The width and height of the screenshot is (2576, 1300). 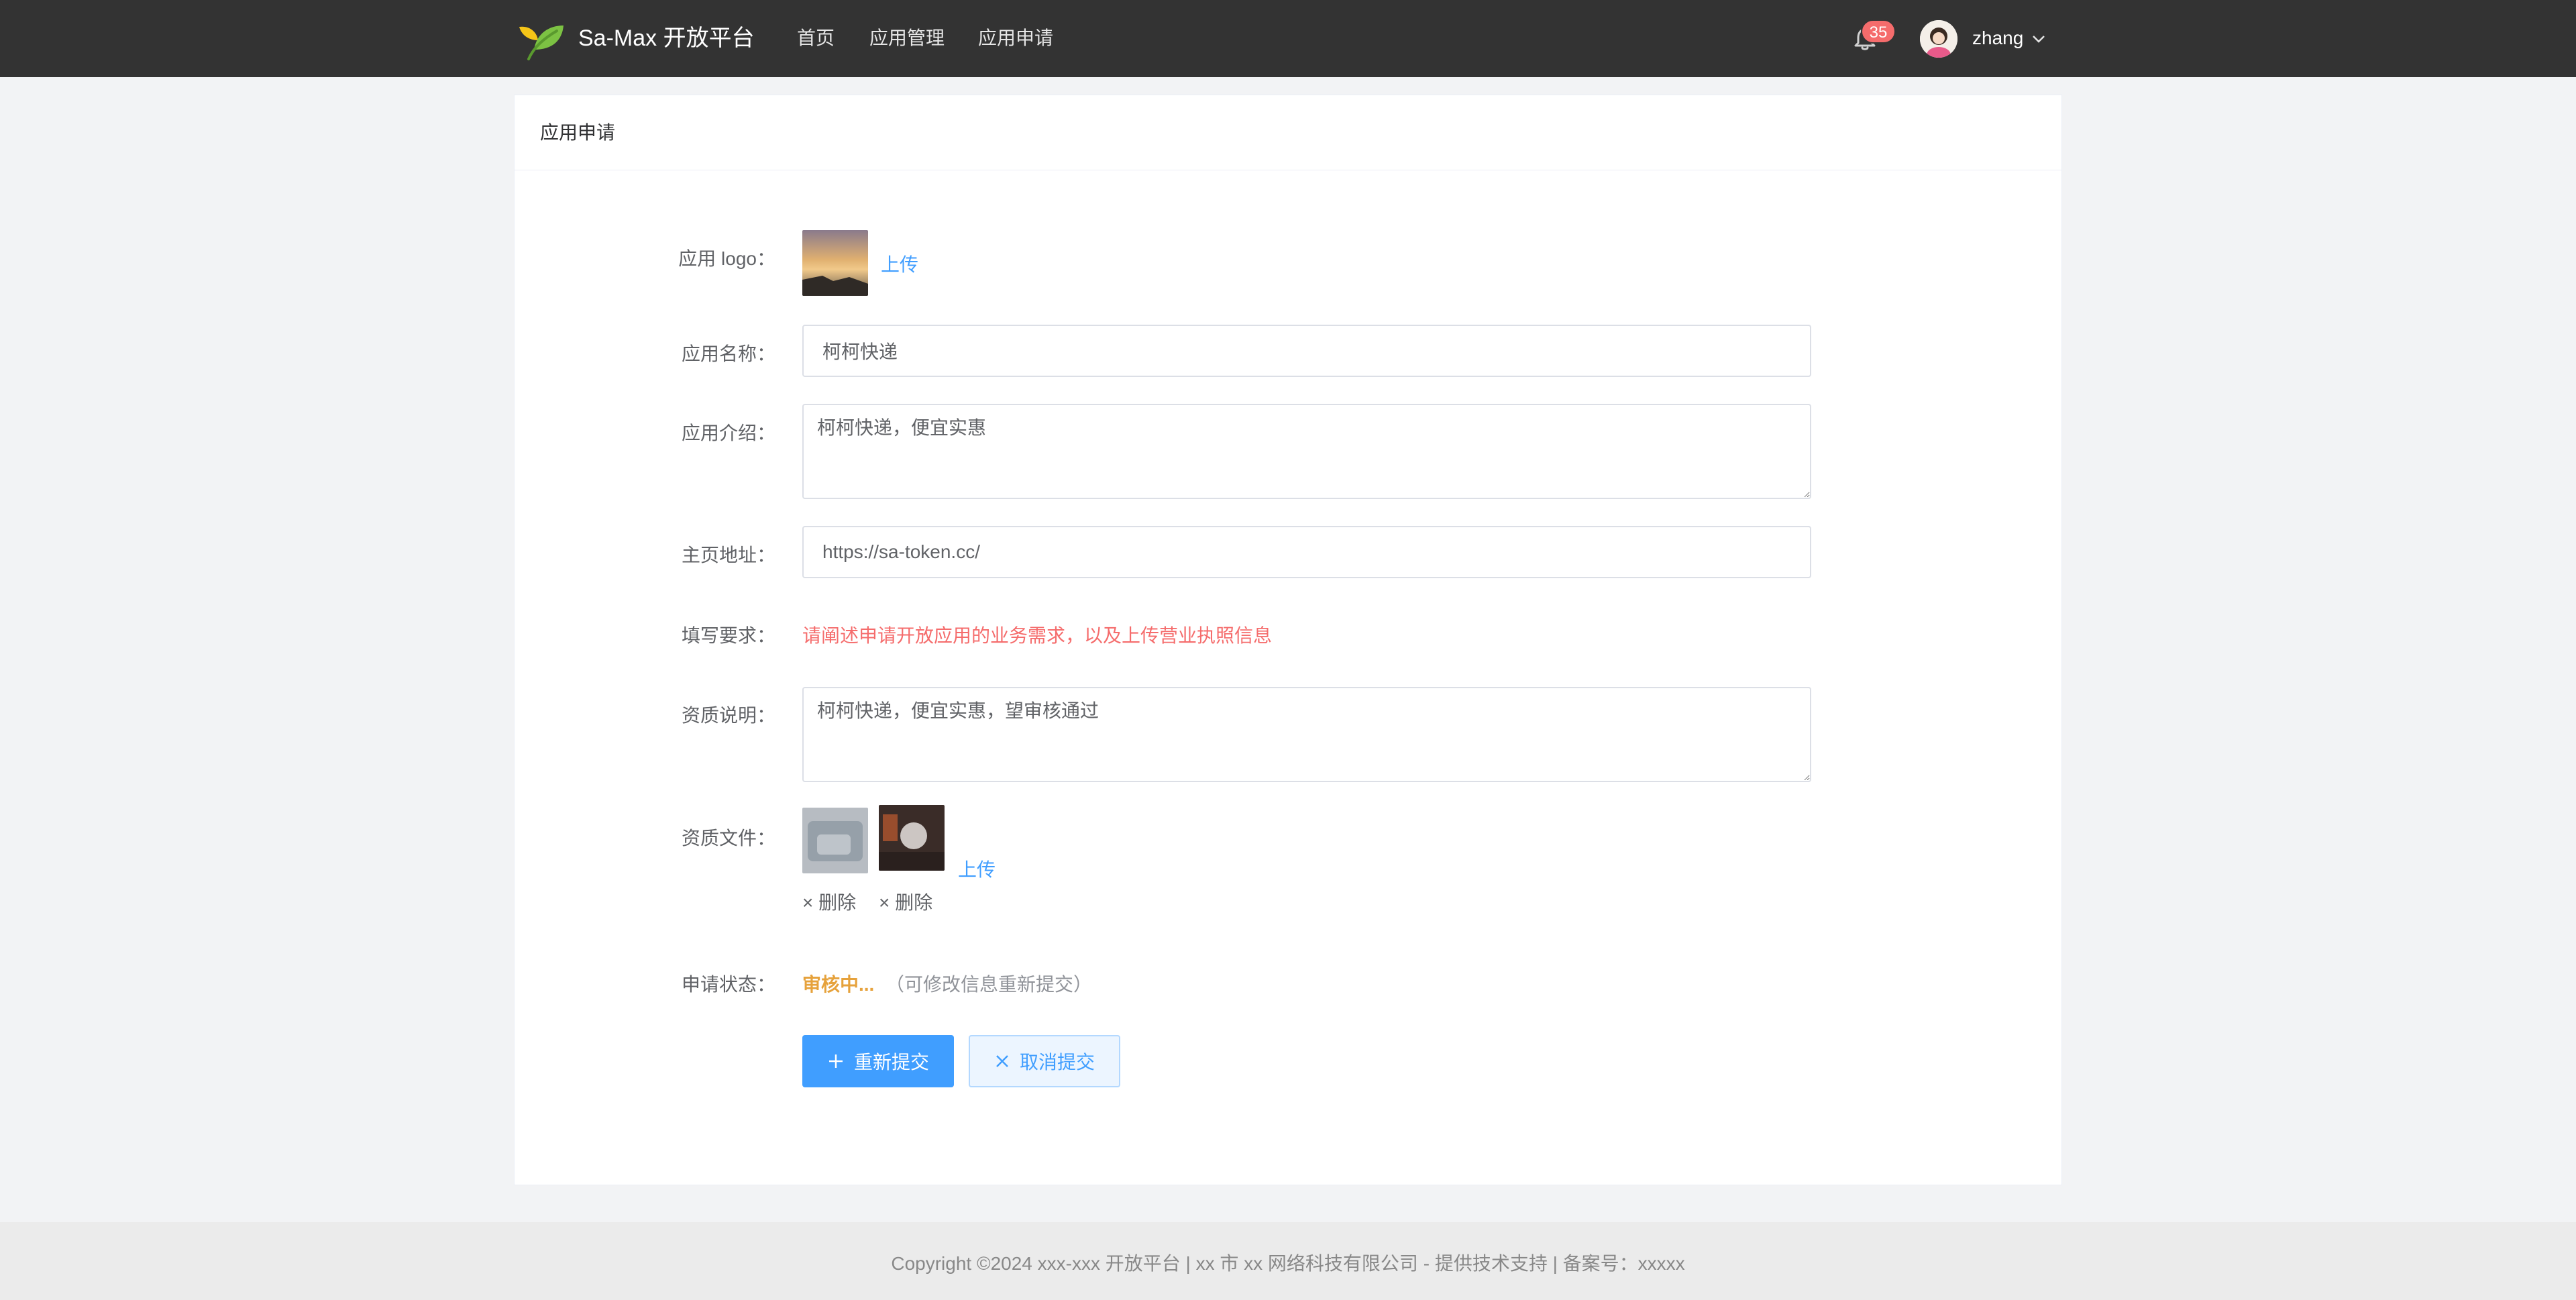 What do you see at coordinates (728, 353) in the screenshot?
I see `name-label: 应用名称：` at bounding box center [728, 353].